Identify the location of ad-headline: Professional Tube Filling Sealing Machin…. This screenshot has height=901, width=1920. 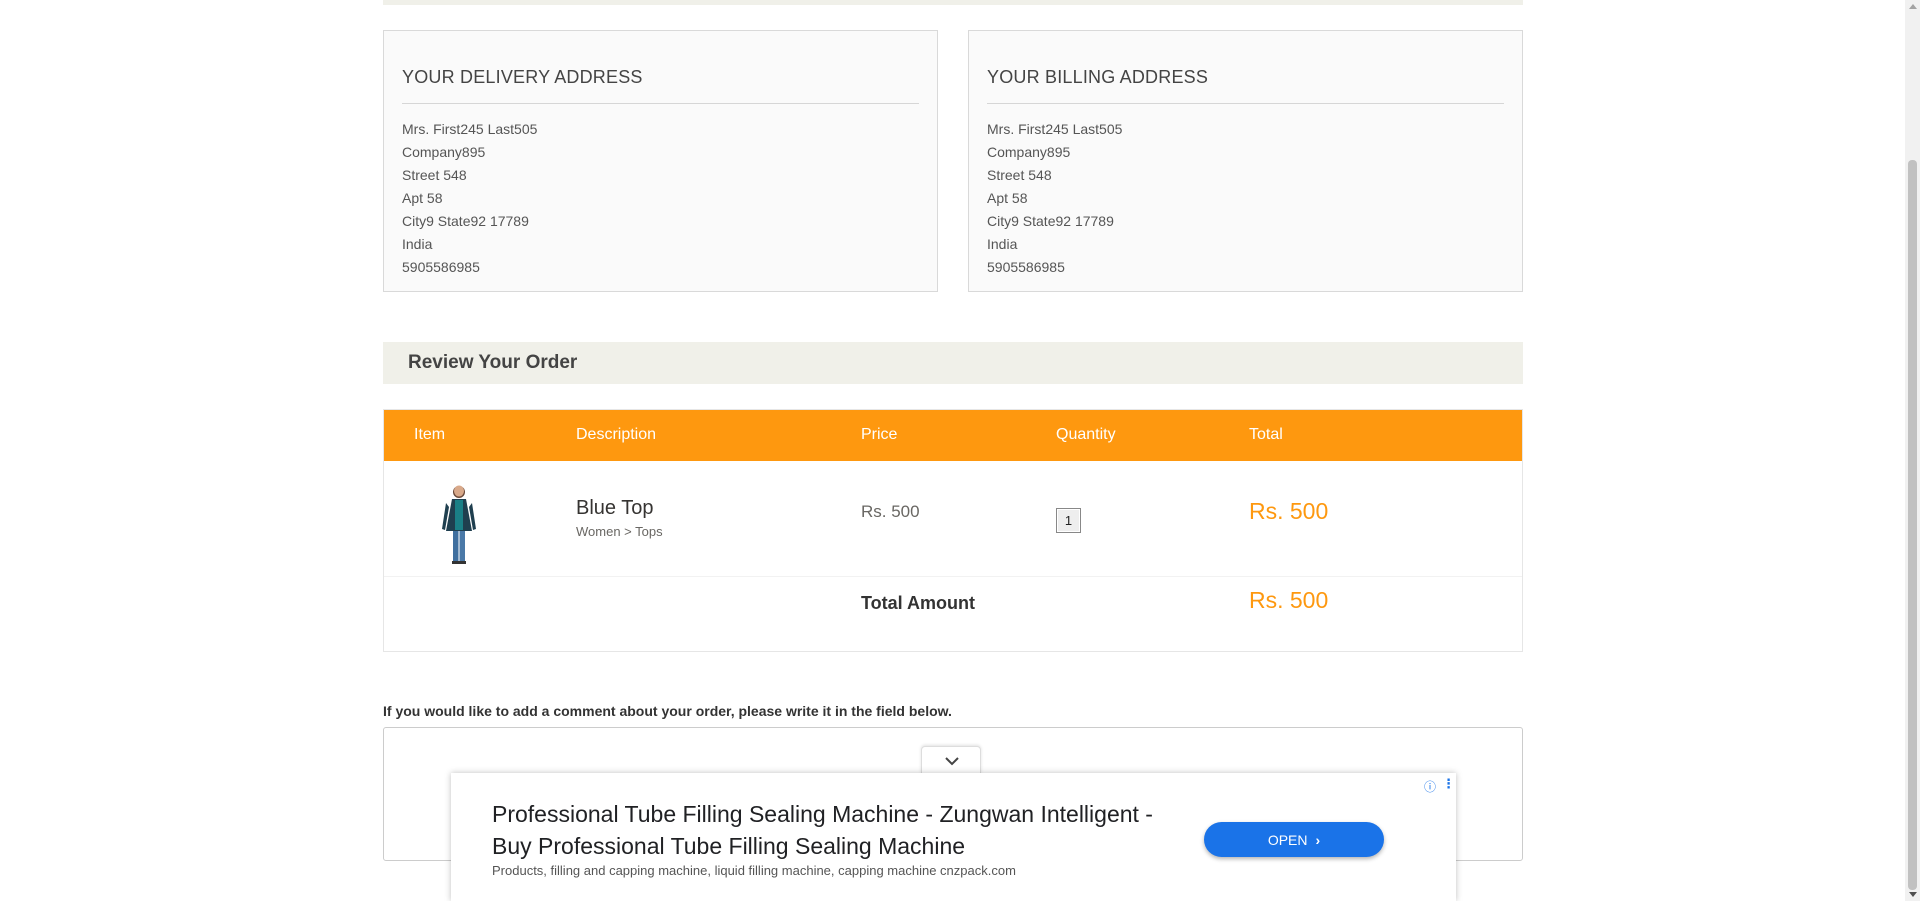
(842, 830).